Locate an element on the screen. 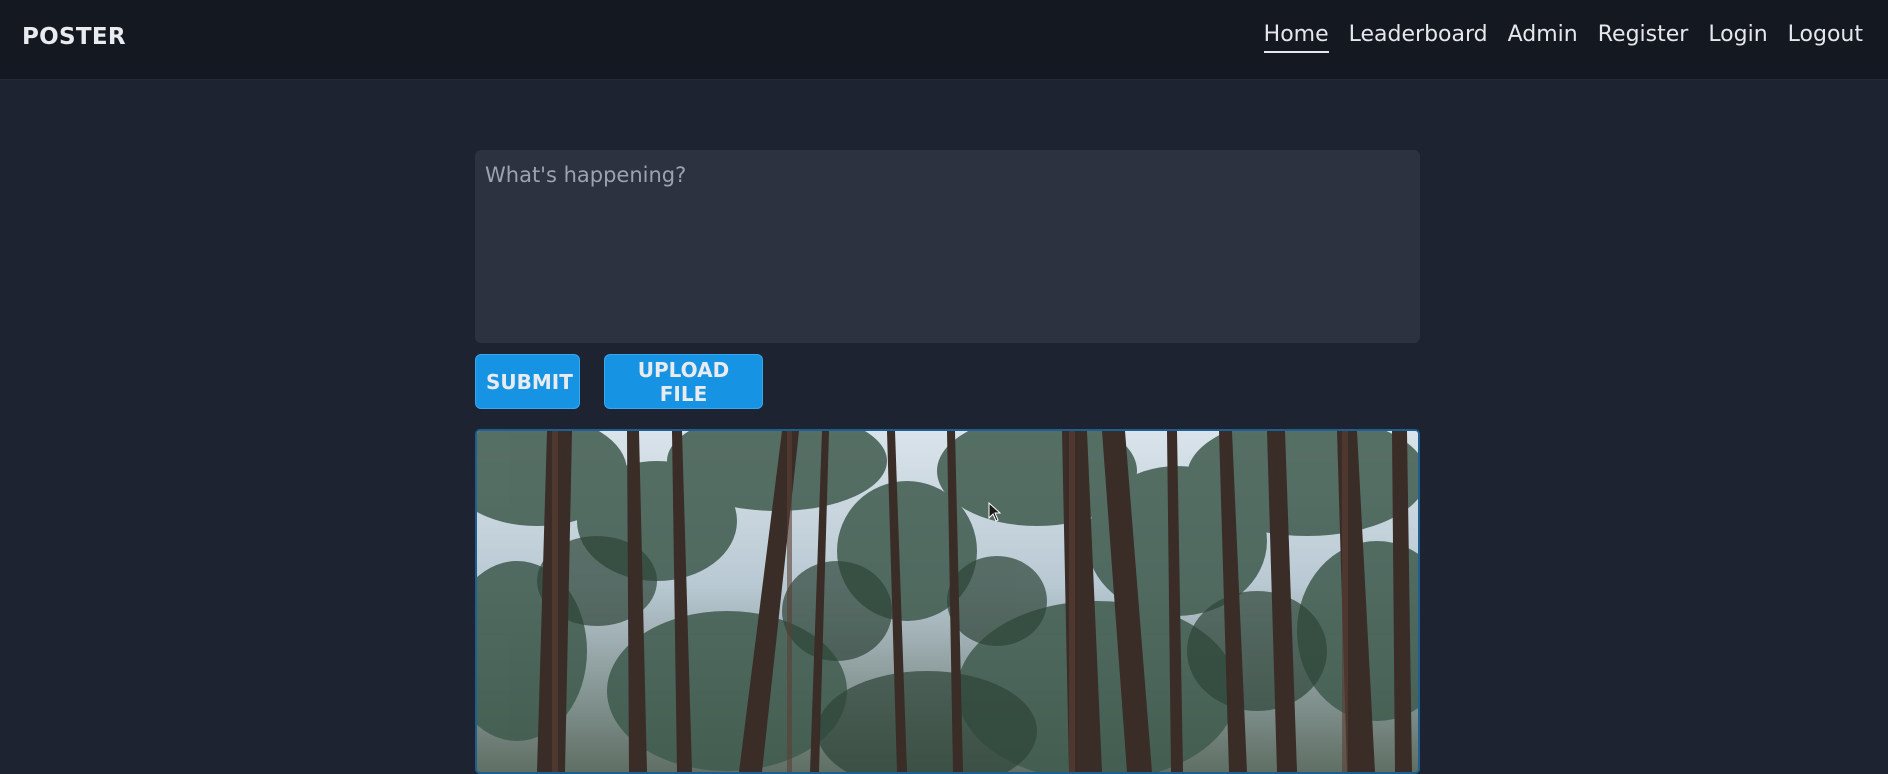  nav-home-link: Home is located at coordinates (1296, 37).